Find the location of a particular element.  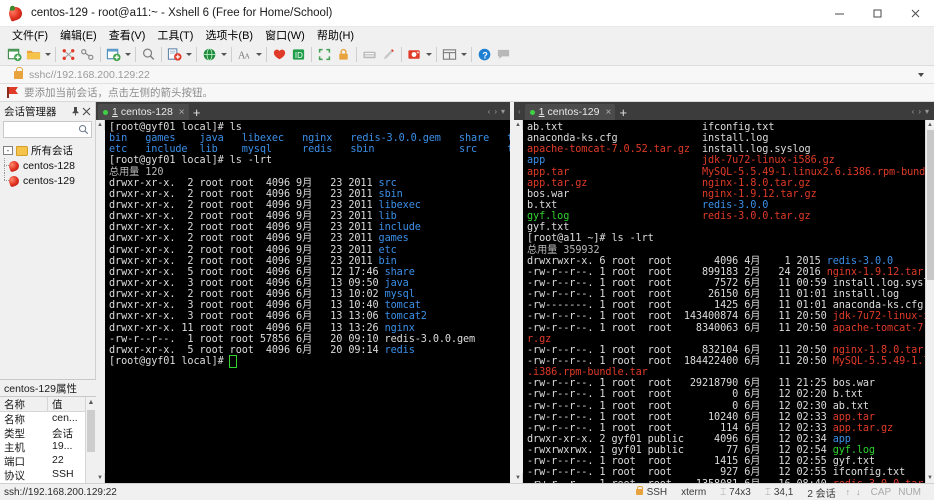

table-row: 协议 SSH is located at coordinates (42, 475).